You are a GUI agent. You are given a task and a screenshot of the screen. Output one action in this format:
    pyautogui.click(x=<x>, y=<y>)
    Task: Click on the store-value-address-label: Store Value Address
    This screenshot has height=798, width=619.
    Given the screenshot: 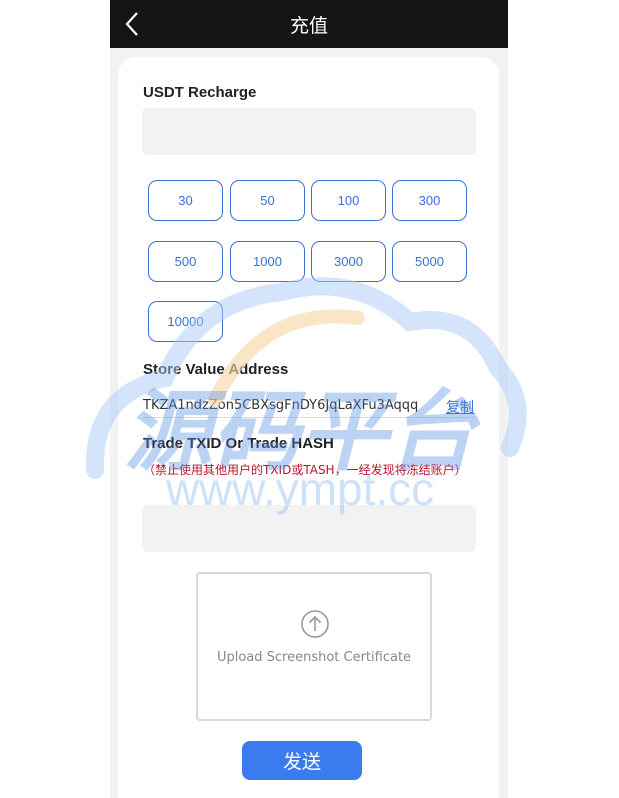 What is the action you would take?
    pyautogui.click(x=216, y=369)
    